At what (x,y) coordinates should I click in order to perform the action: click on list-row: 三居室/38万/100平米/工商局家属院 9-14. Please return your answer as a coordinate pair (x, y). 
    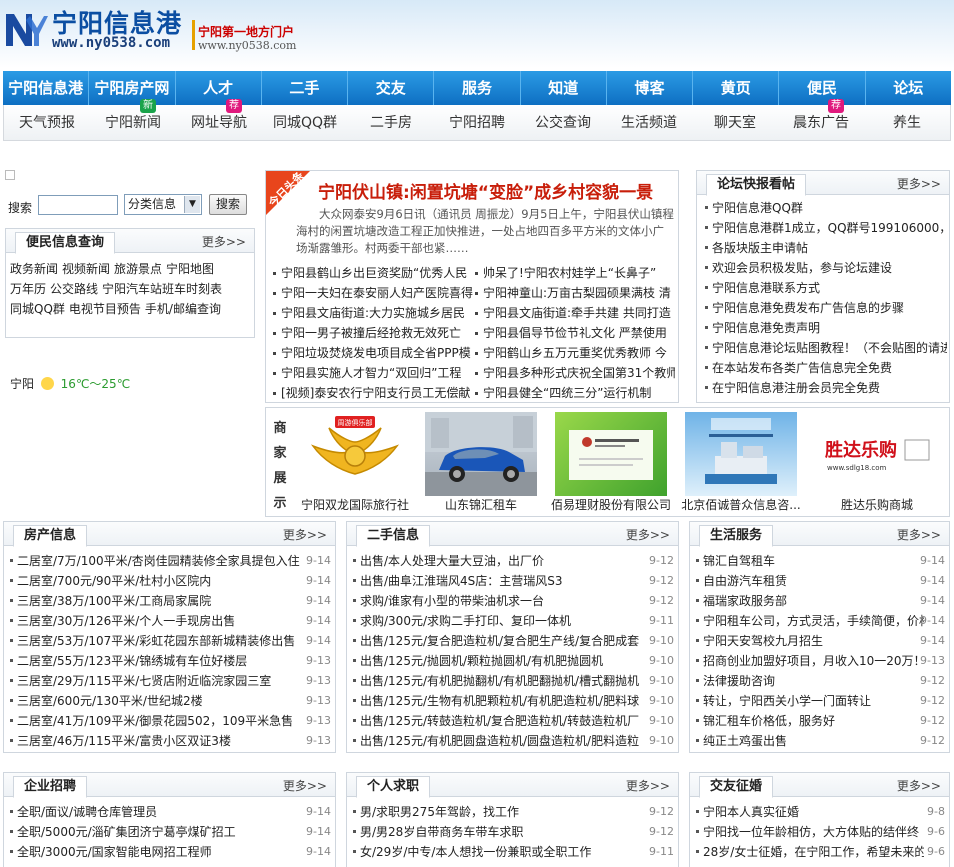
    Looking at the image, I should click on (170, 601).